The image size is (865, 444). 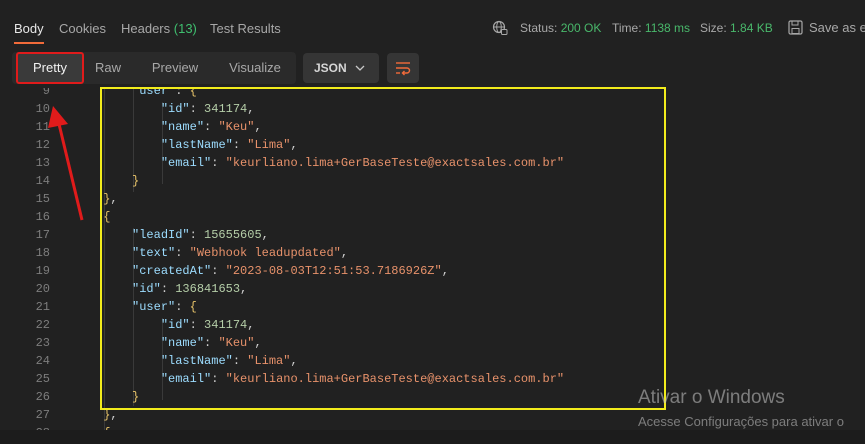 What do you see at coordinates (859, 255) in the screenshot?
I see `scrollbar` at bounding box center [859, 255].